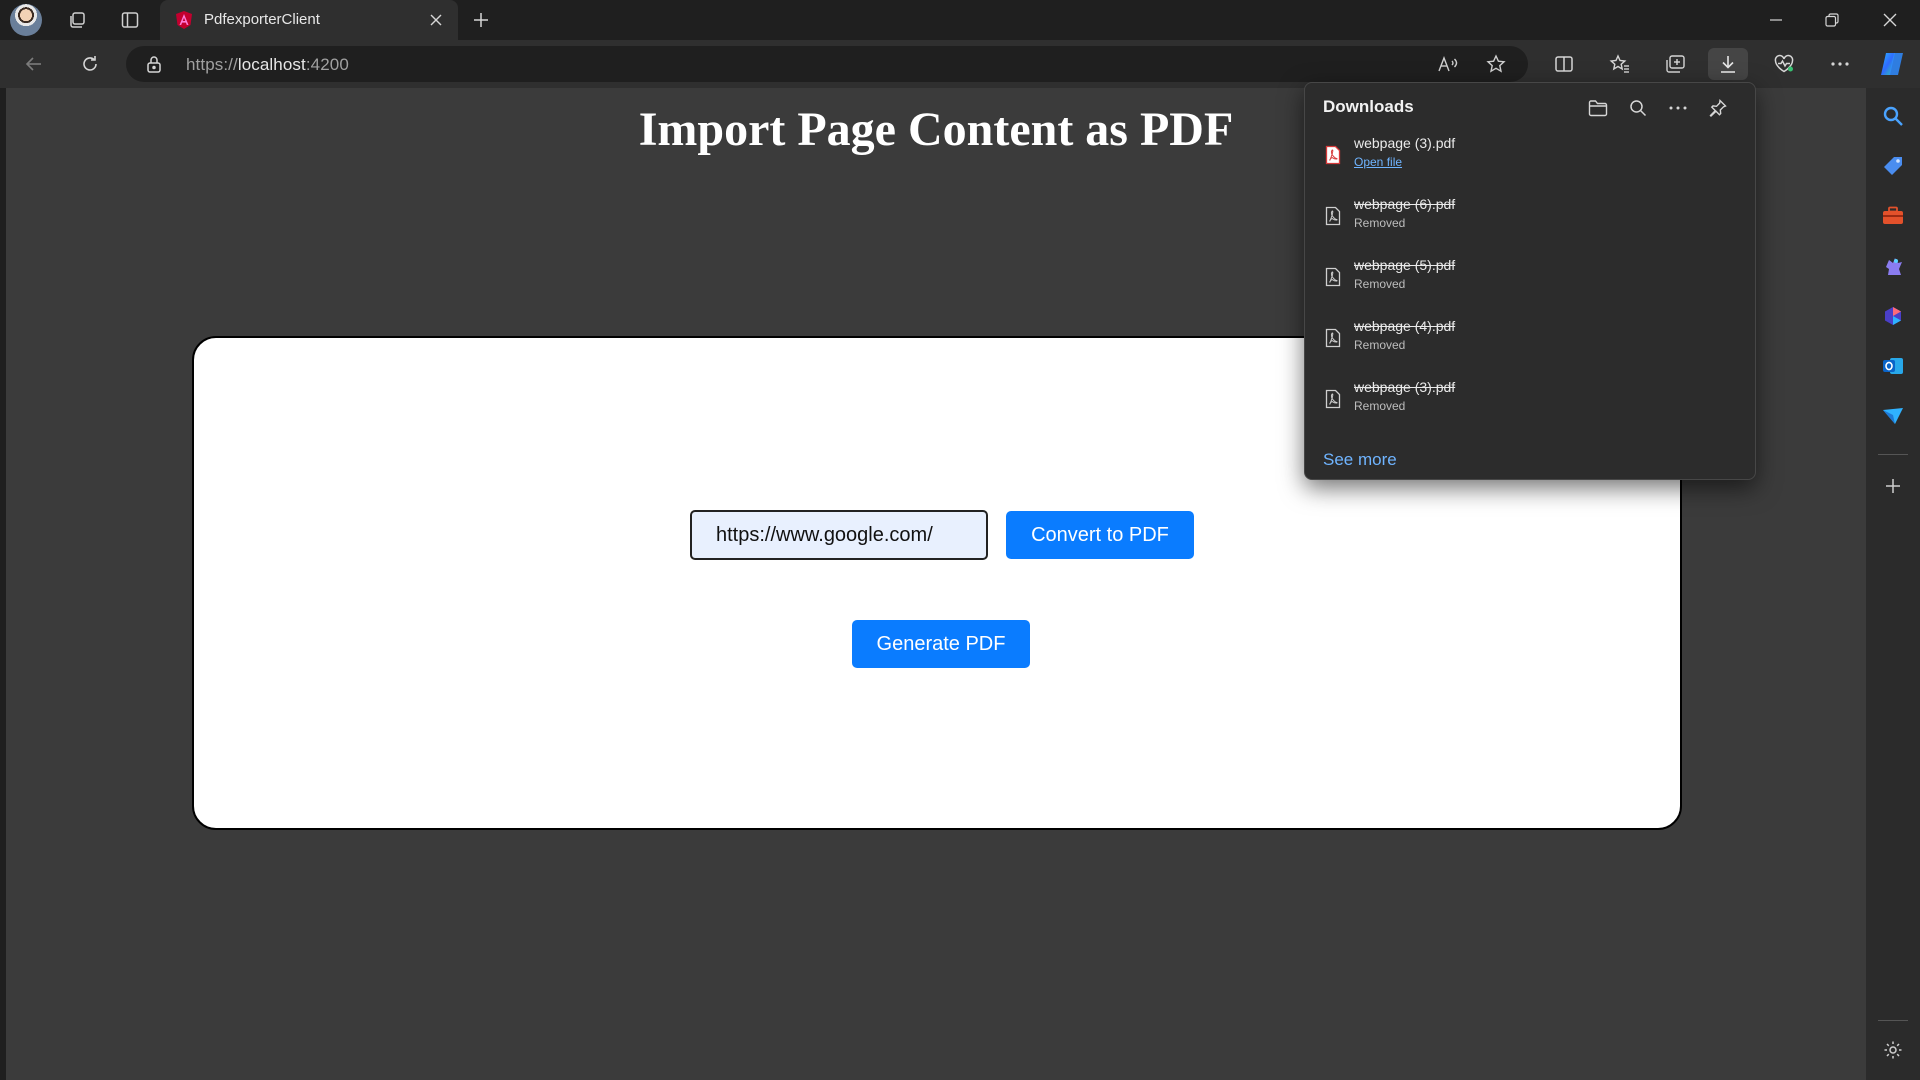 Image resolution: width=1920 pixels, height=1080 pixels. I want to click on pin-downloads-icon, so click(1718, 108).